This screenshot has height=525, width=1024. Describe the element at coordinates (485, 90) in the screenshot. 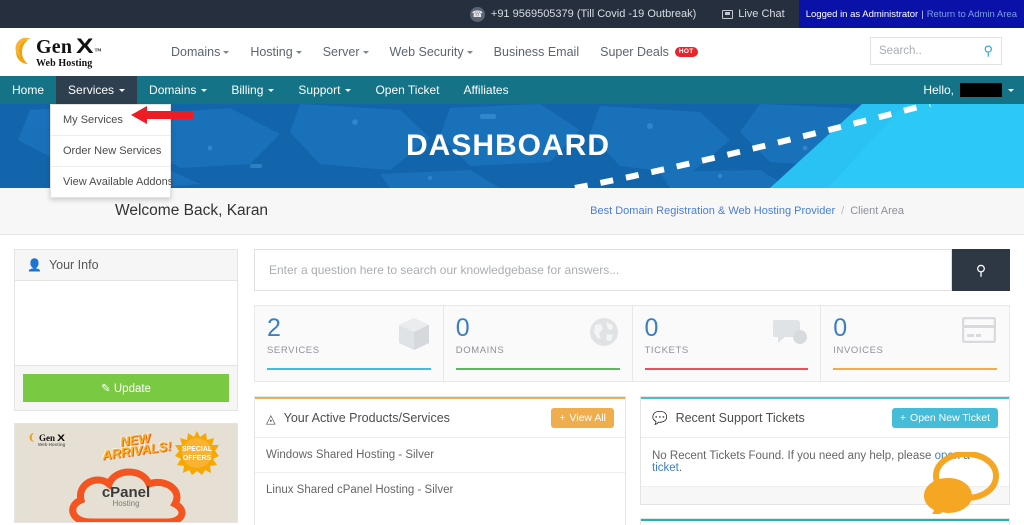

I see `nav-item-affiliates: Affiliates` at that location.